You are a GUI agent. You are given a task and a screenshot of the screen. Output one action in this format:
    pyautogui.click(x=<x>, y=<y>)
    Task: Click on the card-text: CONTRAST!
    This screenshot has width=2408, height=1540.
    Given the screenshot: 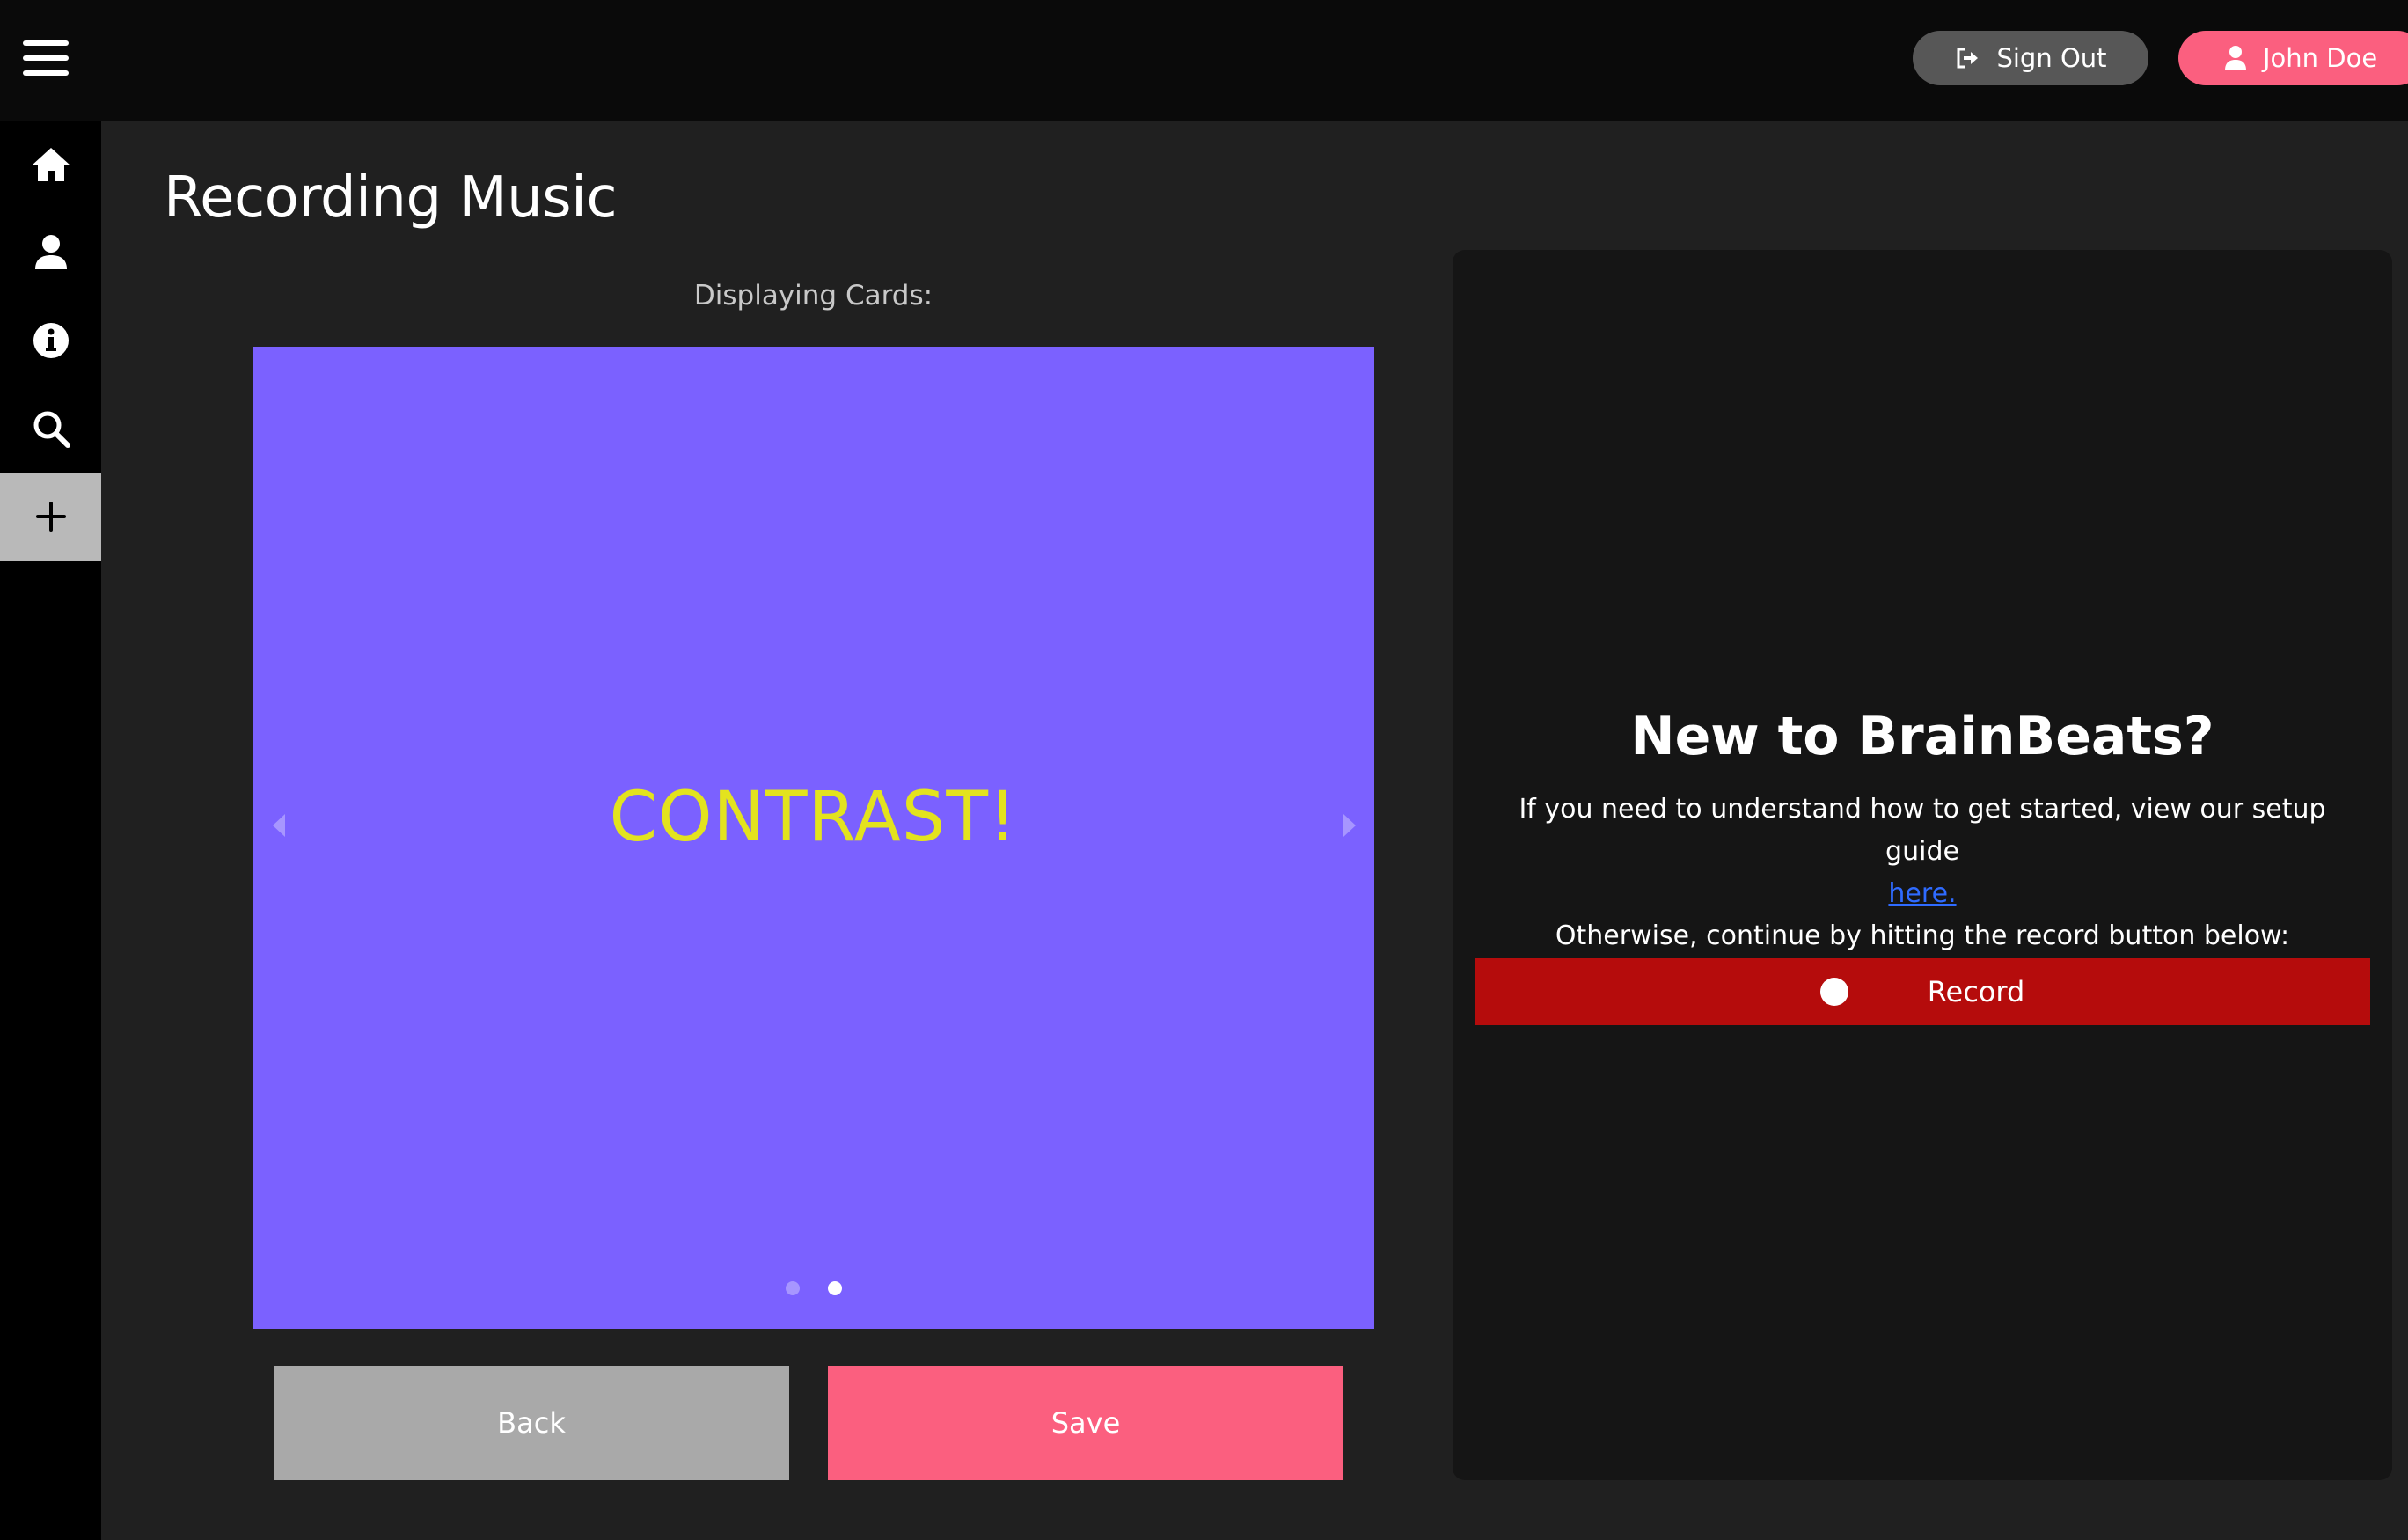 What is the action you would take?
    pyautogui.click(x=814, y=818)
    